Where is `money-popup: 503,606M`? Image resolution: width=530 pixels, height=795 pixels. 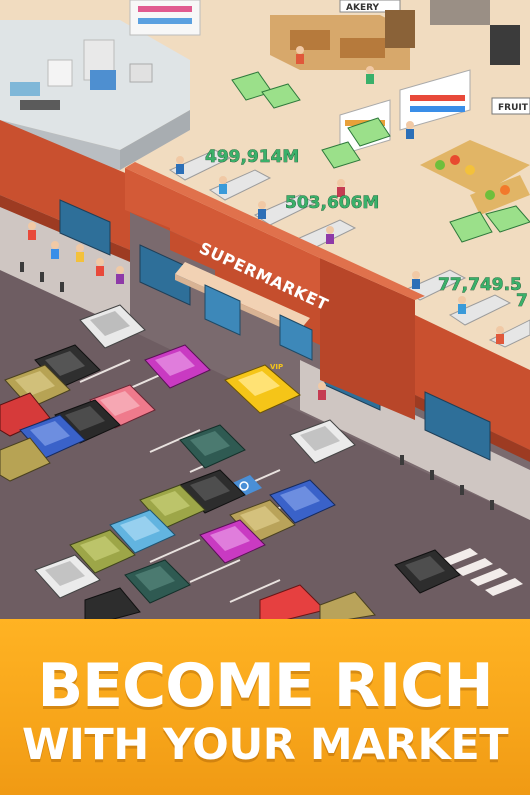
money-popup: 503,606M is located at coordinates (332, 203).